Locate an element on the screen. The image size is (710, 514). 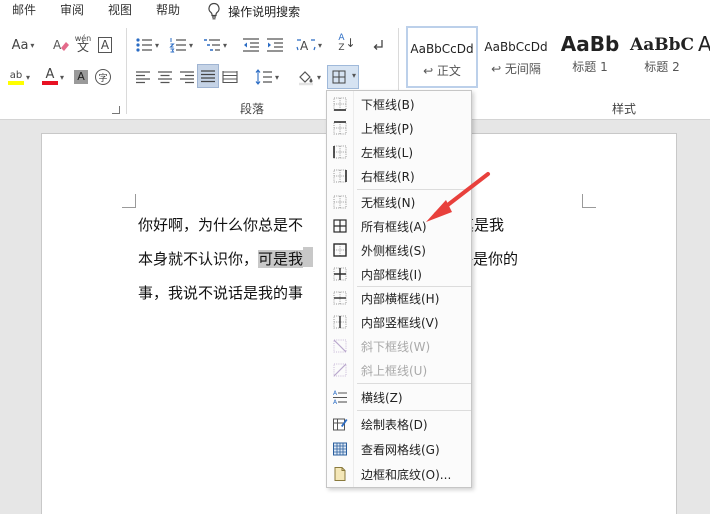
style-title-partial: A is located at coordinates (704, 57).